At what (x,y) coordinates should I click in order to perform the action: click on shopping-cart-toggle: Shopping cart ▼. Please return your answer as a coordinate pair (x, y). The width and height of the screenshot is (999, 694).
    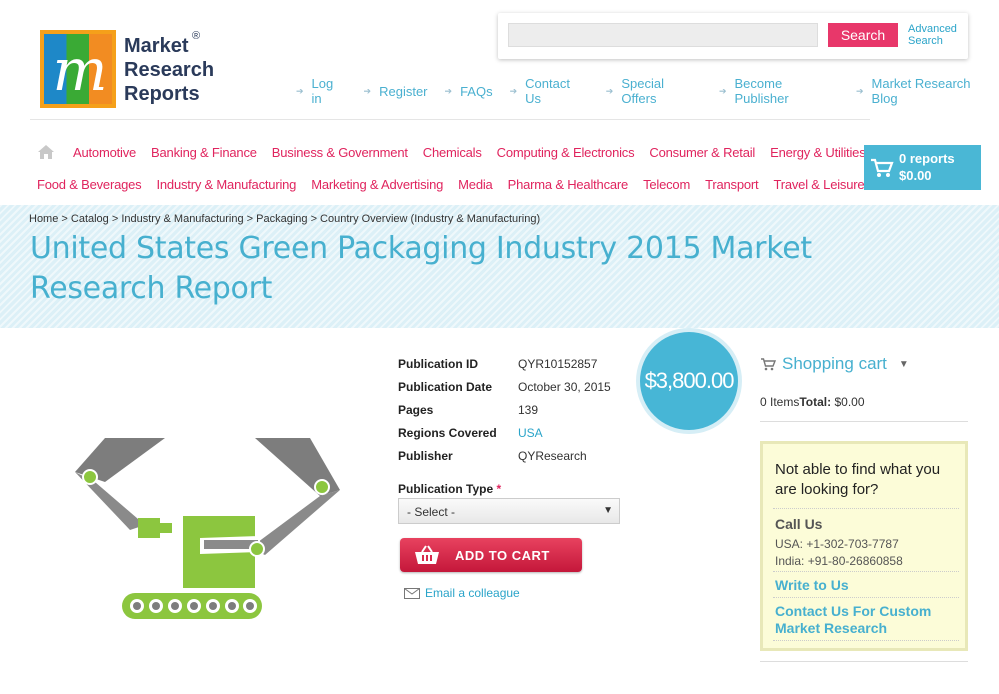
    Looking at the image, I should click on (834, 364).